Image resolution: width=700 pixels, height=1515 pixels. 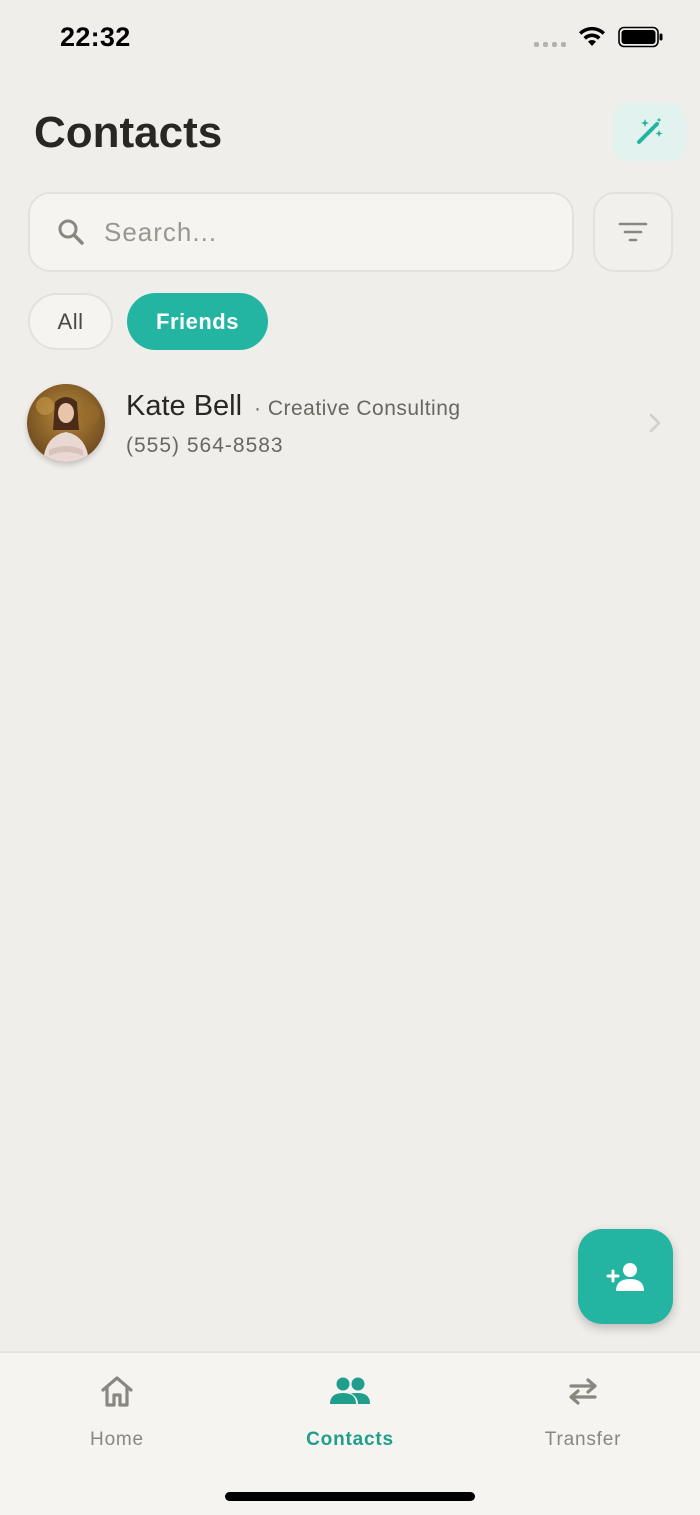 I want to click on avatar, so click(x=66, y=423).